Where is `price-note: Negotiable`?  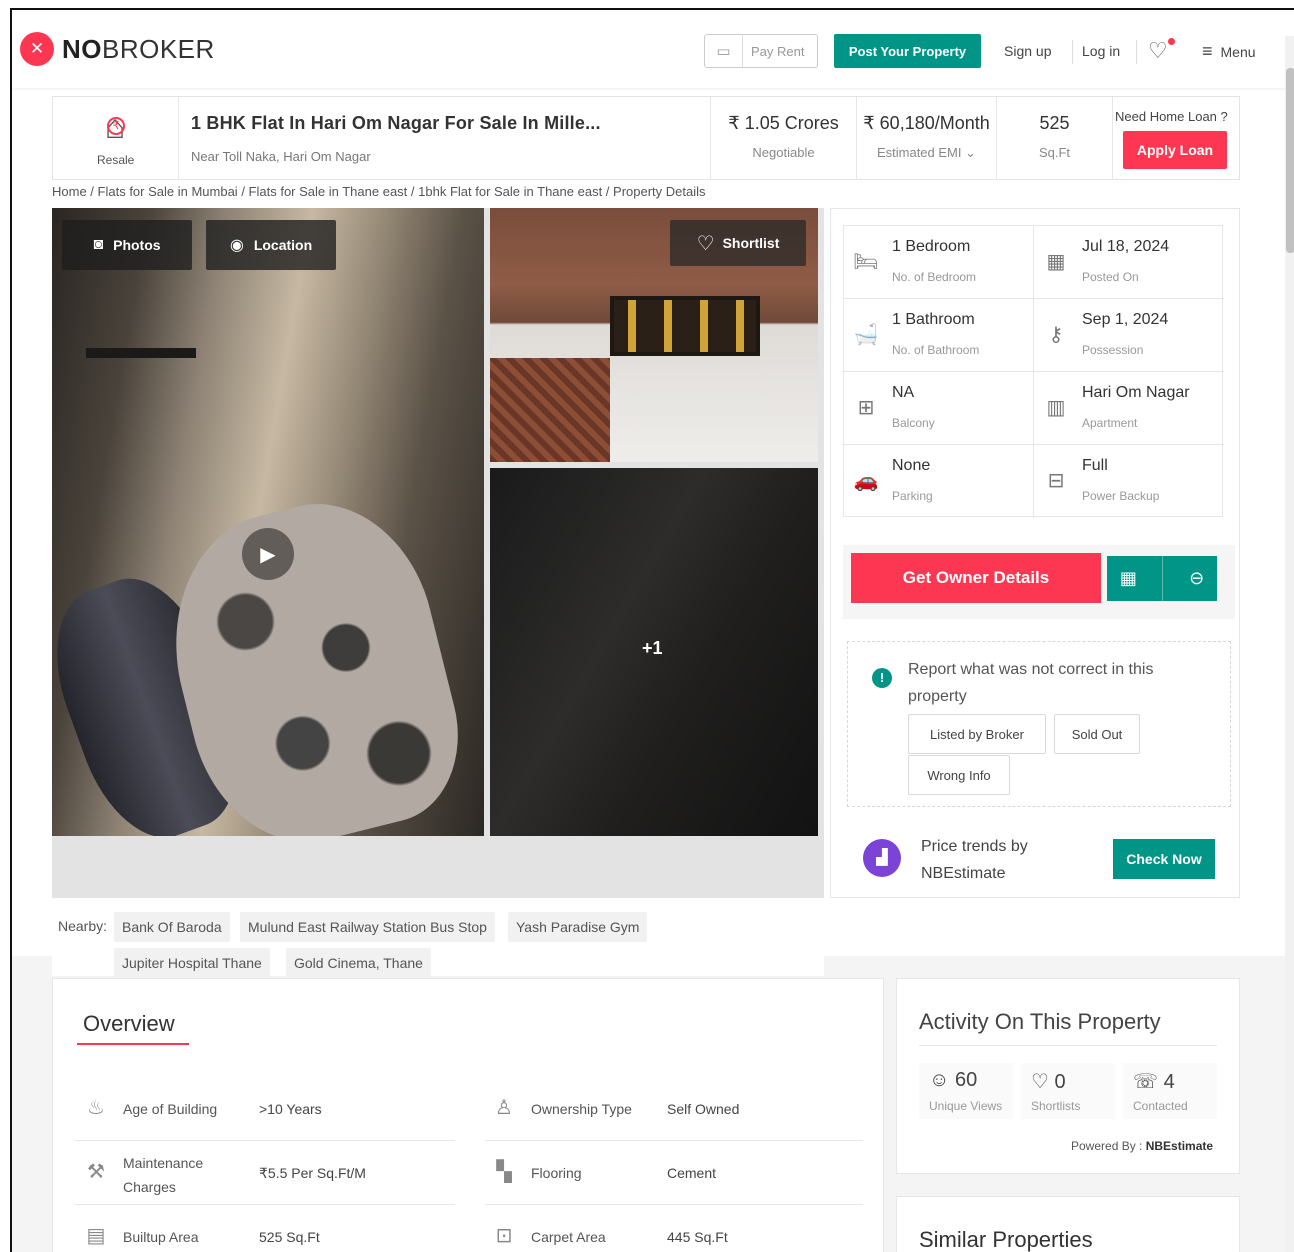 price-note: Negotiable is located at coordinates (783, 152).